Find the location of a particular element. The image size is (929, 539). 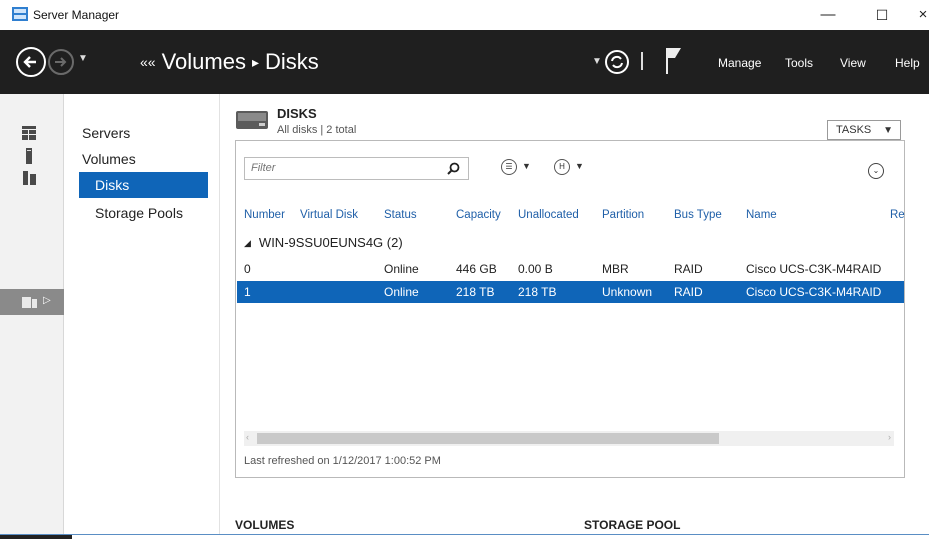

tile-subtitle: All disks | 2 total is located at coordinates (317, 130).